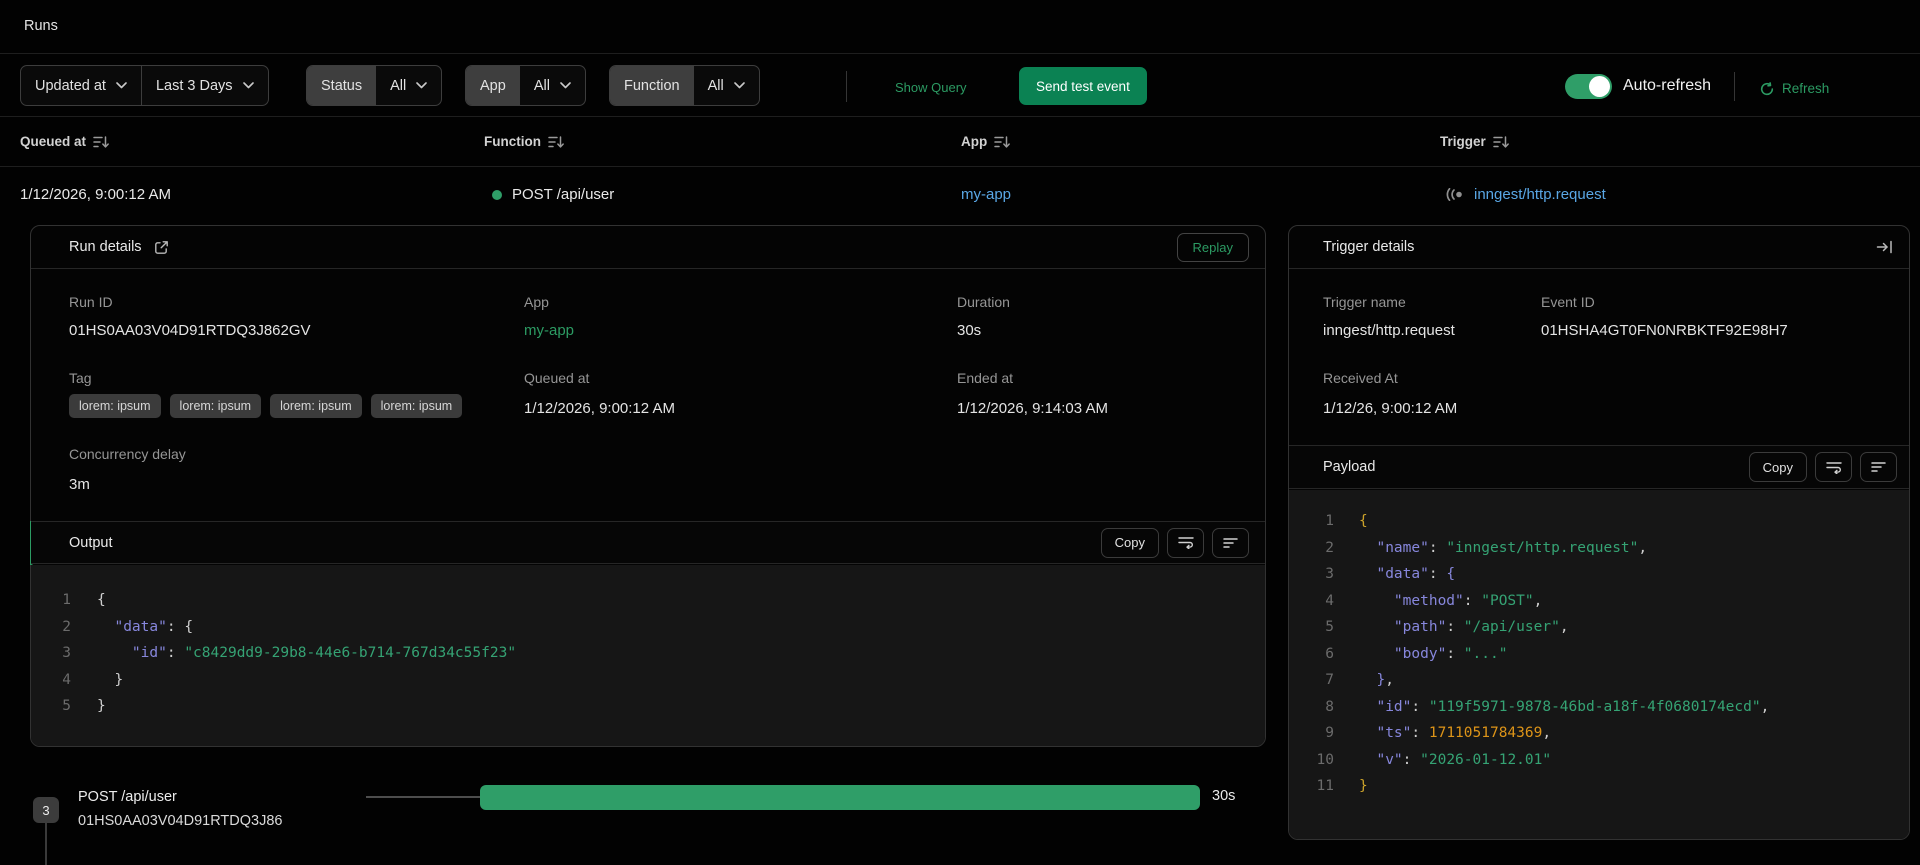 This screenshot has height=865, width=1920. I want to click on sort-time-filter-group: Updated at Last 3 Days, so click(144, 85).